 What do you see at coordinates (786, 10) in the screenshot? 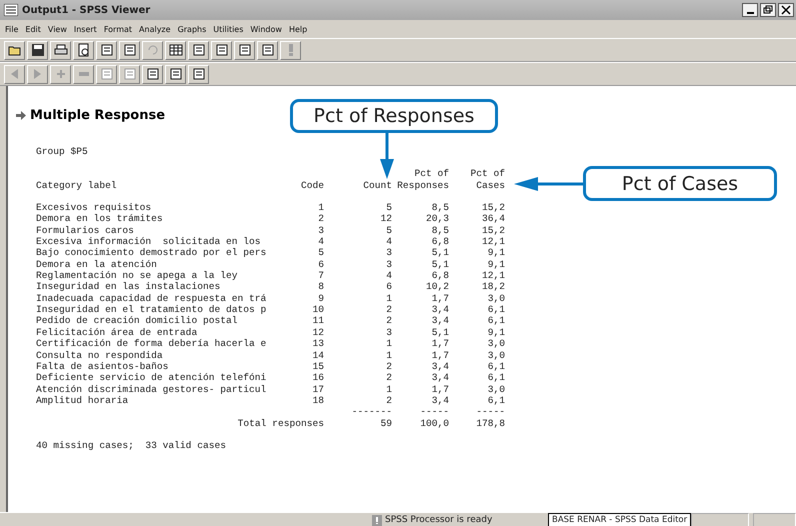
I see `close-button` at bounding box center [786, 10].